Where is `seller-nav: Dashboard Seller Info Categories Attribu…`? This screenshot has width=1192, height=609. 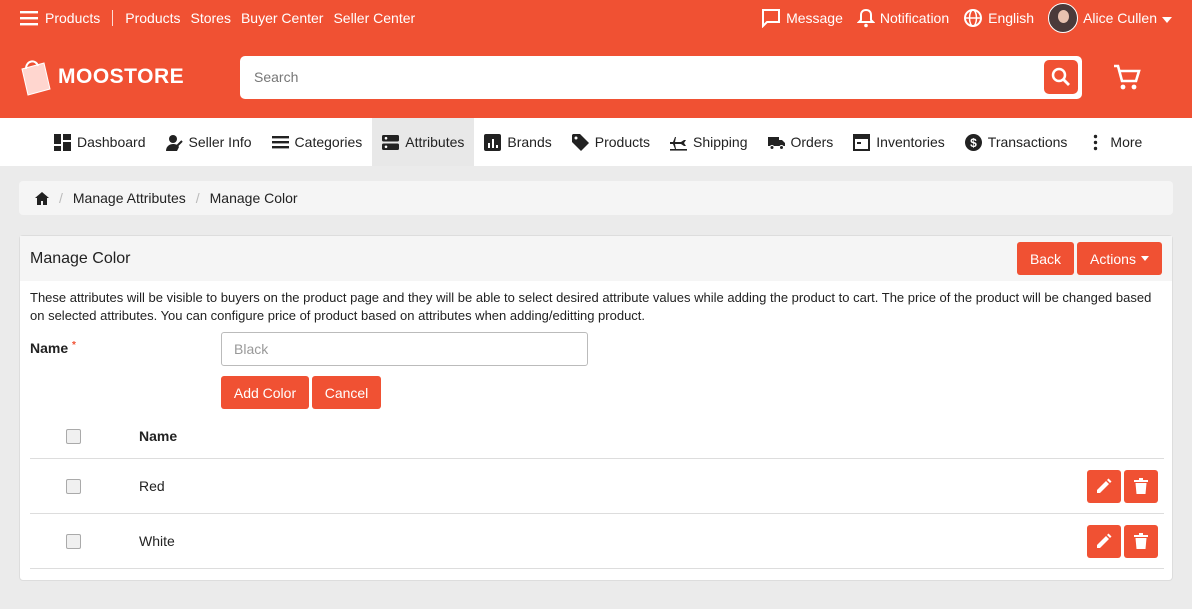 seller-nav: Dashboard Seller Info Categories Attribu… is located at coordinates (596, 142).